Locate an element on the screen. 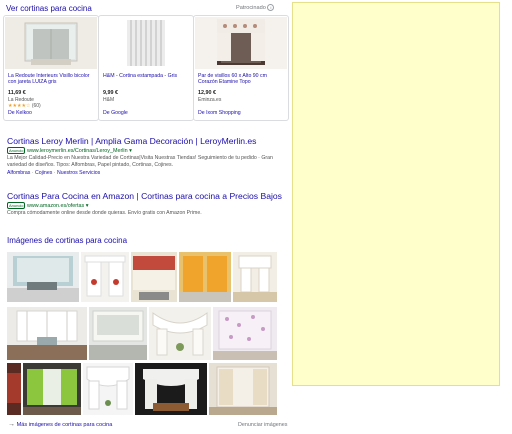  more-images-link: → Más imágenes de cortinas para cocina is located at coordinates (60, 424).